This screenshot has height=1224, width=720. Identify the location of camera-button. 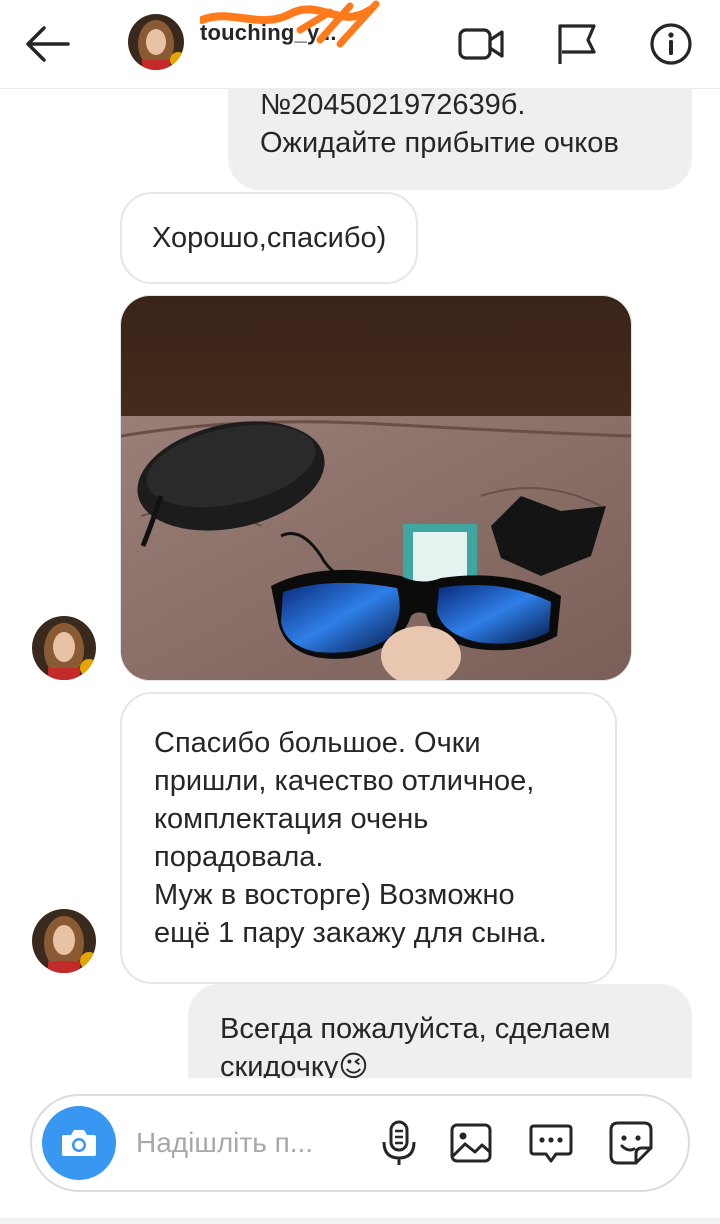
(79, 1143).